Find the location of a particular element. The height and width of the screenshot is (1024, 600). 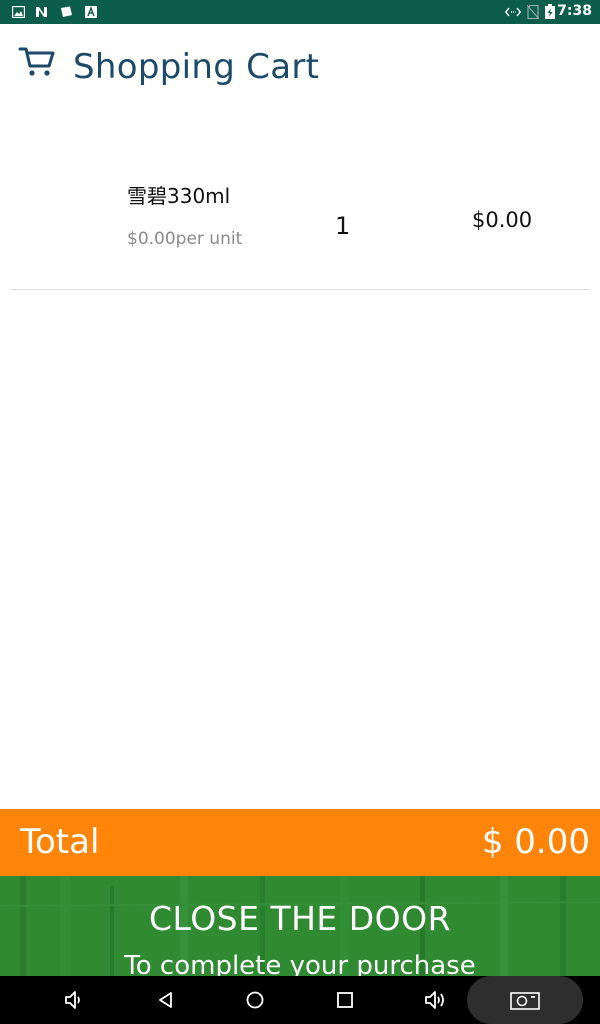

cart-item-row: 雪碧330ml $0.00per unit 1 $0.00 is located at coordinates (300, 220).